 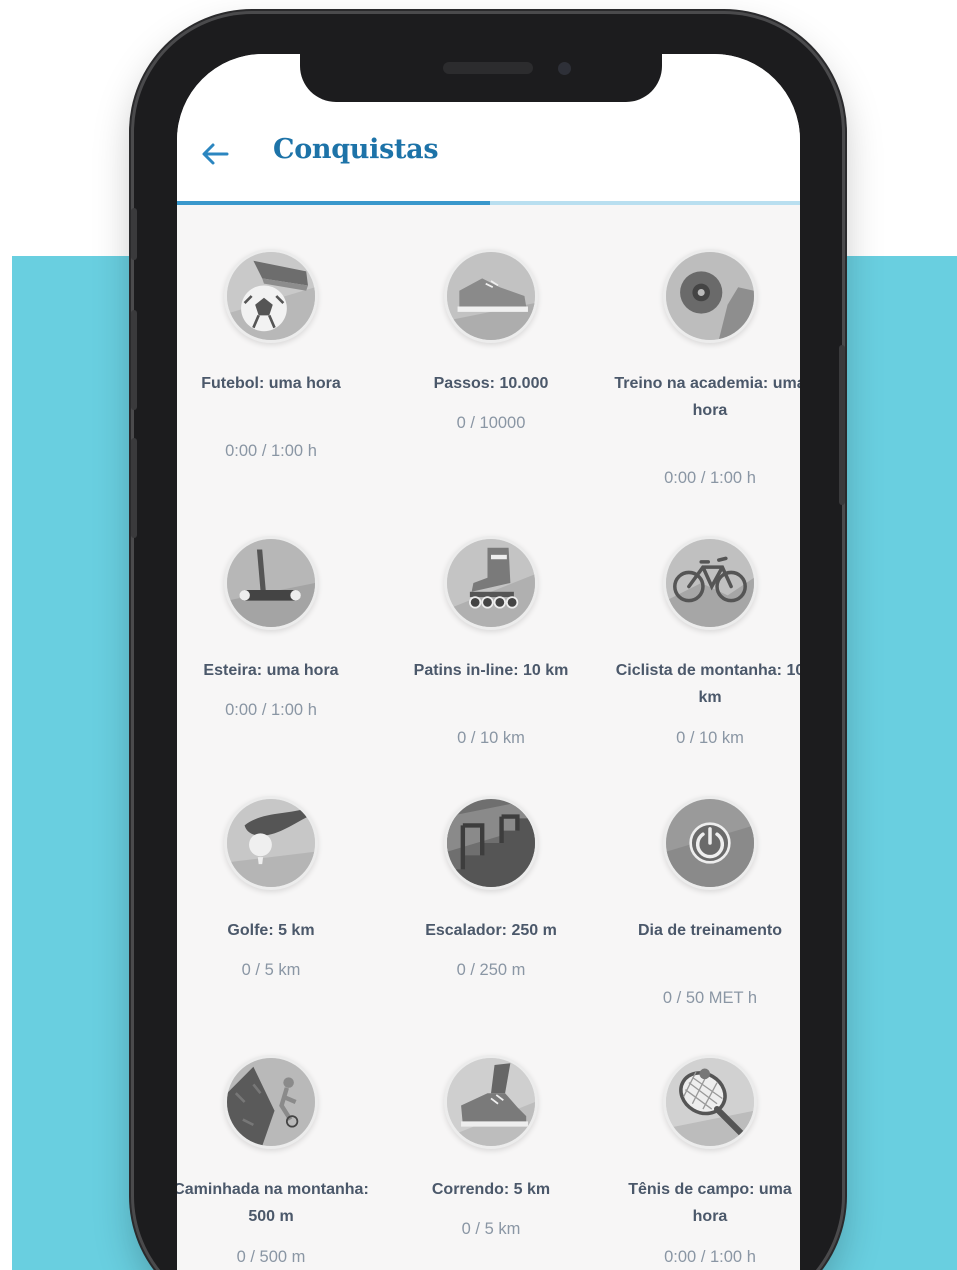 What do you see at coordinates (271, 670) in the screenshot?
I see `achievement-name: Esteira: uma hora` at bounding box center [271, 670].